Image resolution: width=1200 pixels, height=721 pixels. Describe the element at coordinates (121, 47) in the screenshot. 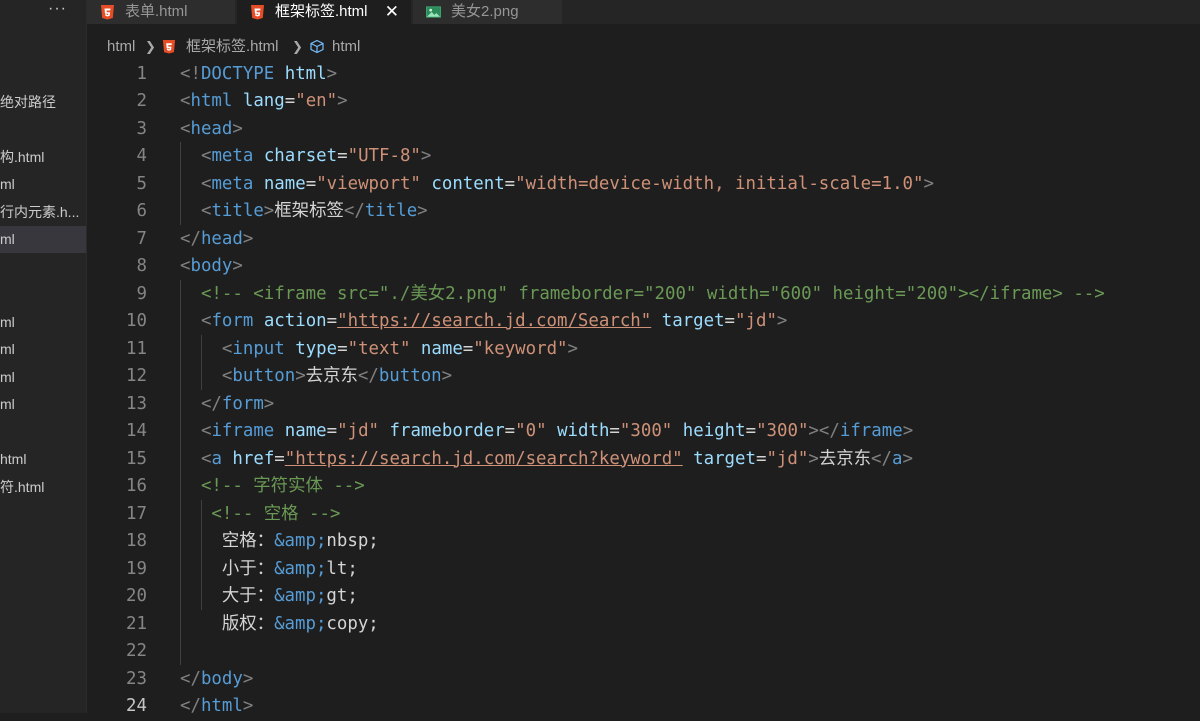

I see `breadcrumb-folder: html` at that location.